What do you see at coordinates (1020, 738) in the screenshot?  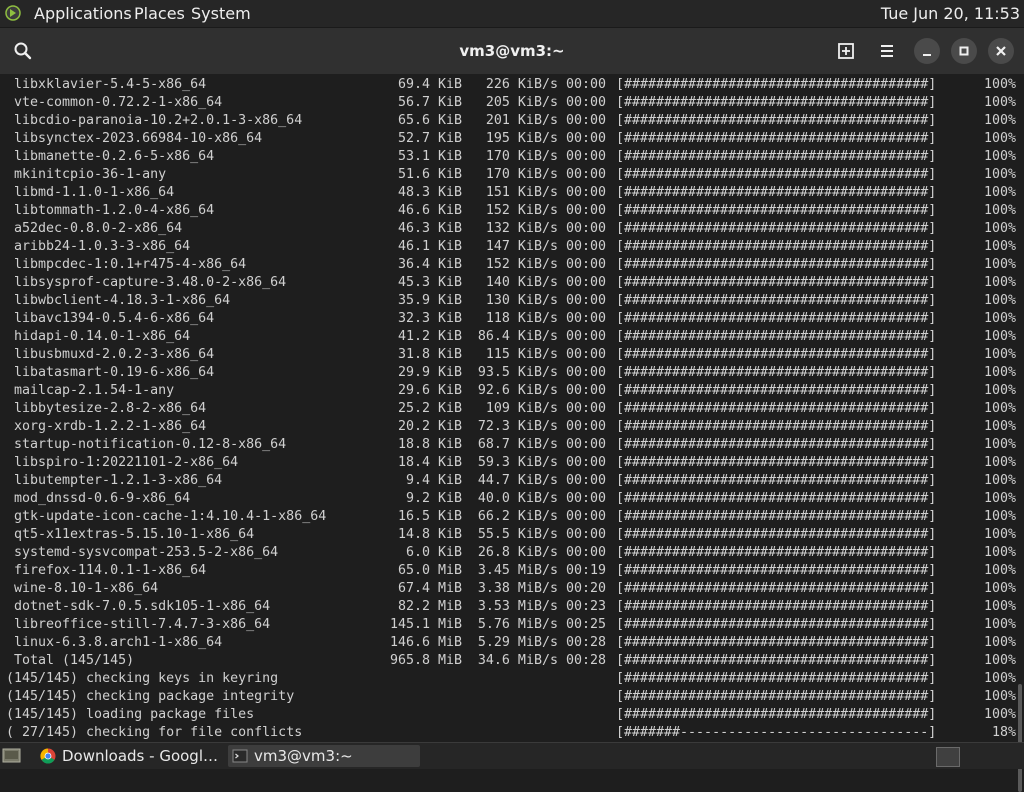 I see `scrollbar-thumb` at bounding box center [1020, 738].